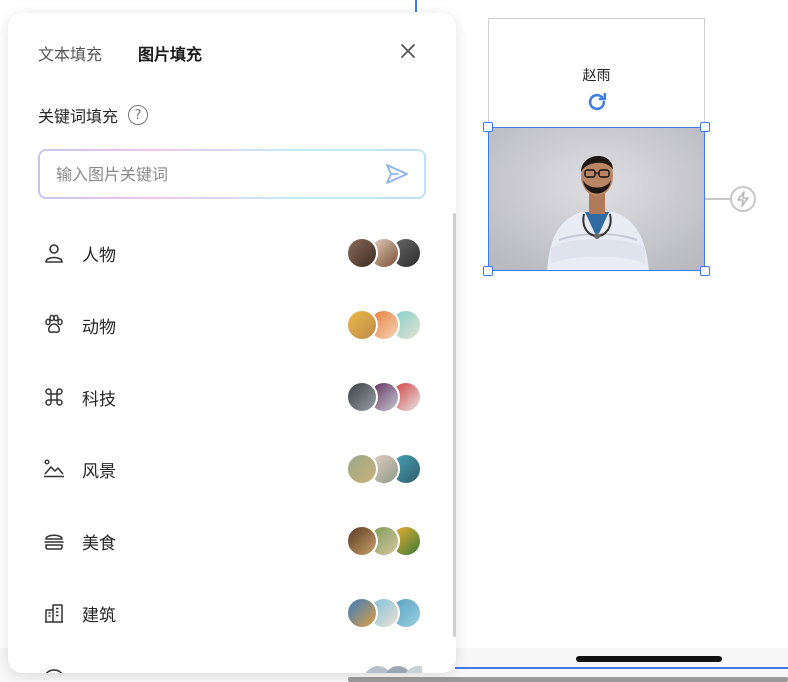  I want to click on keyword-fill-title: 关键词填充 ?, so click(93, 115).